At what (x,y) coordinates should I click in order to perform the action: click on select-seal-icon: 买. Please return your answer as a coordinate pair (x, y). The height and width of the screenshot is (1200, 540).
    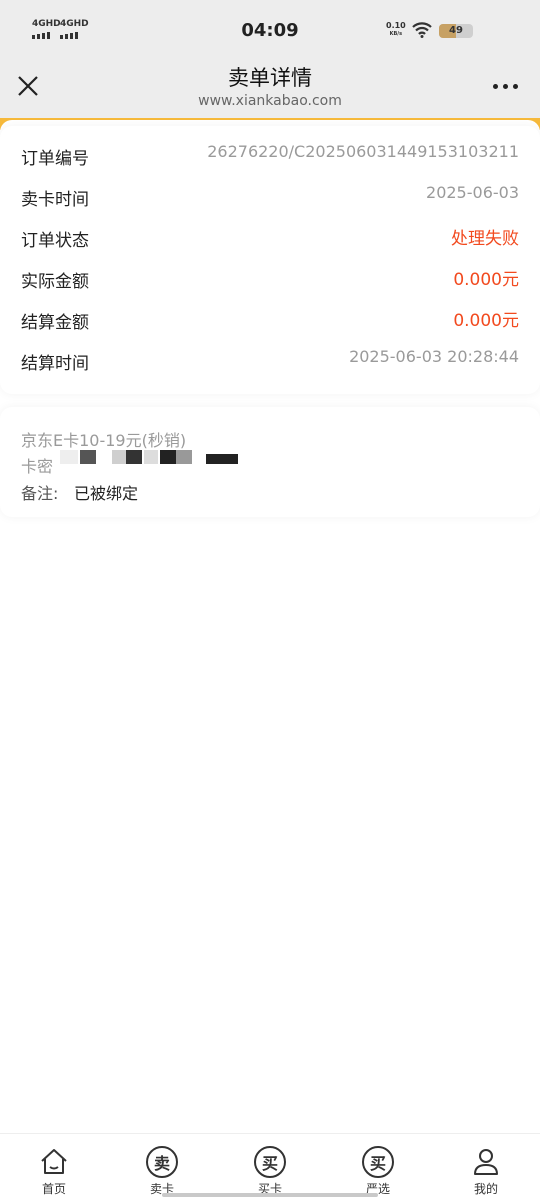
    Looking at the image, I should click on (378, 1162).